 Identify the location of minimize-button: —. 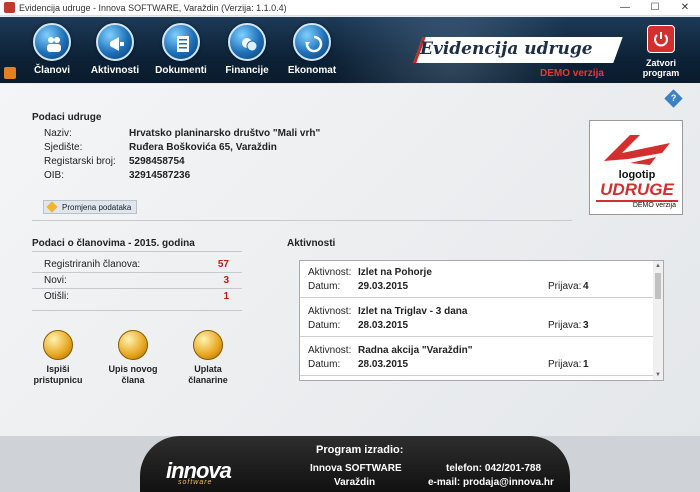
(625, 8).